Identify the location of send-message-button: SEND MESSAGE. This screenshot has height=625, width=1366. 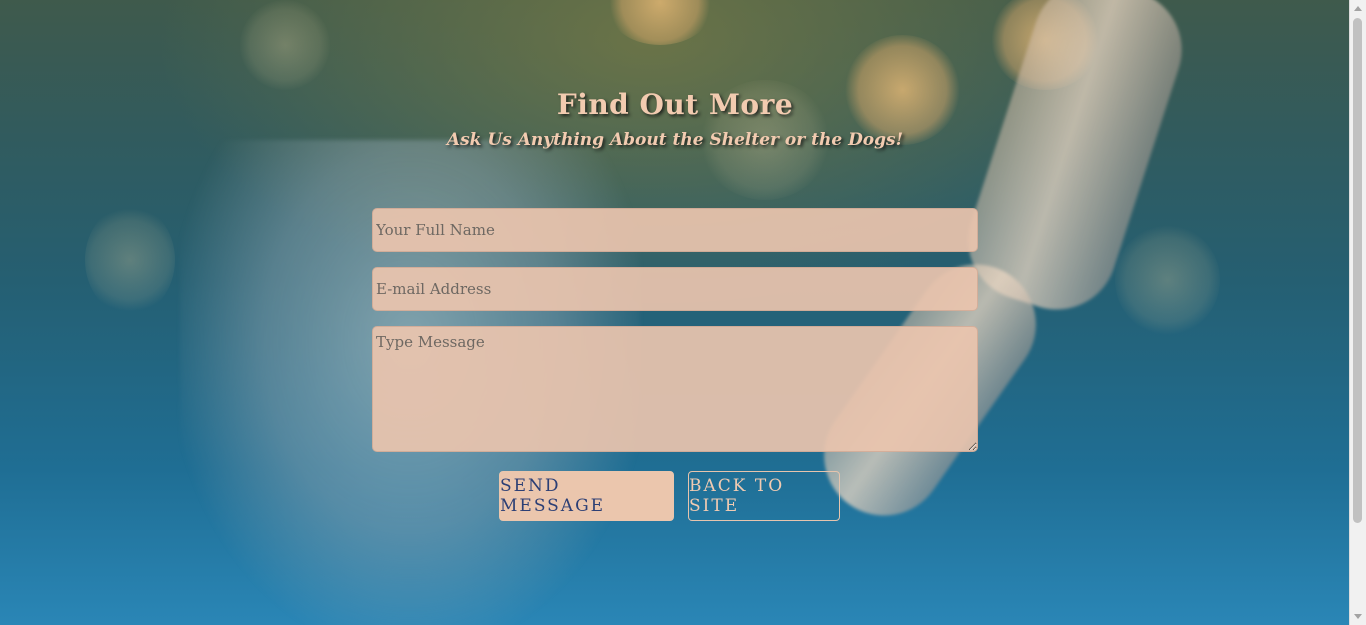
(586, 496).